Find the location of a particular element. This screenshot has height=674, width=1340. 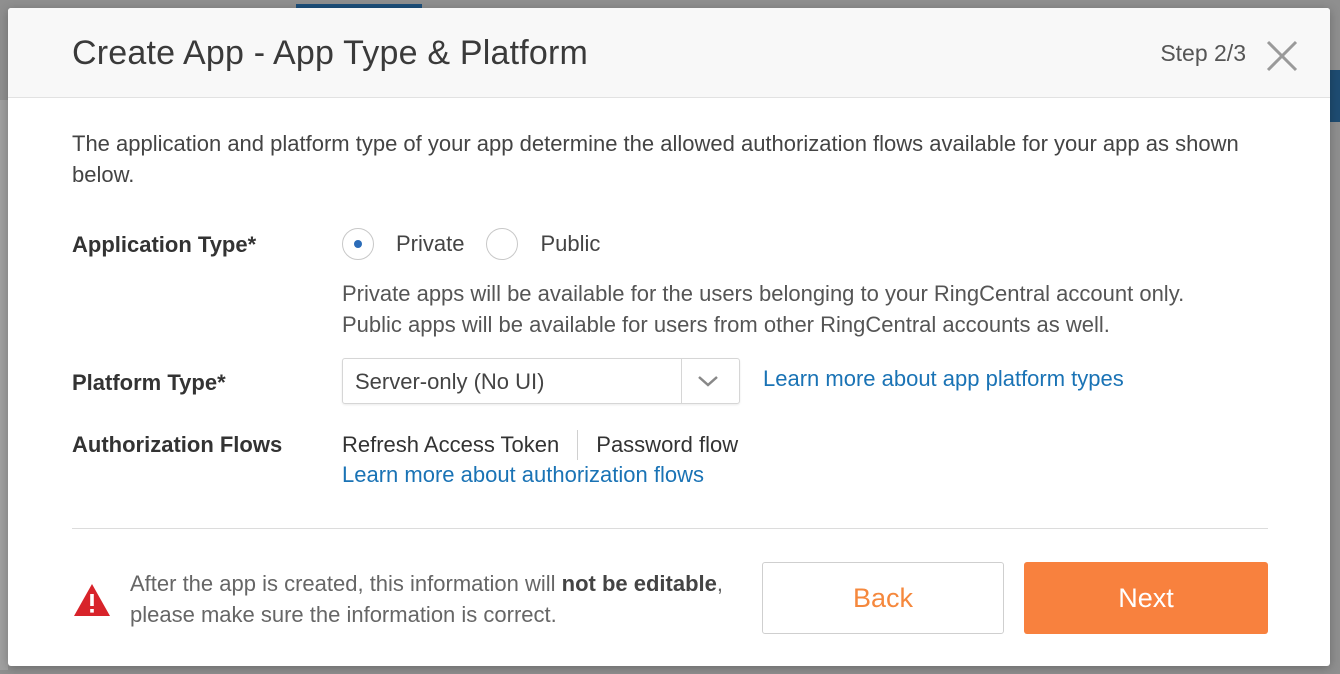

authorization-flows-label: Authorization Flows is located at coordinates (177, 444).